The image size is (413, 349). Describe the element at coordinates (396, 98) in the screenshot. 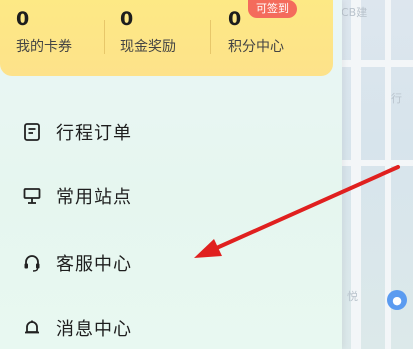

I see `map-label: 行` at that location.